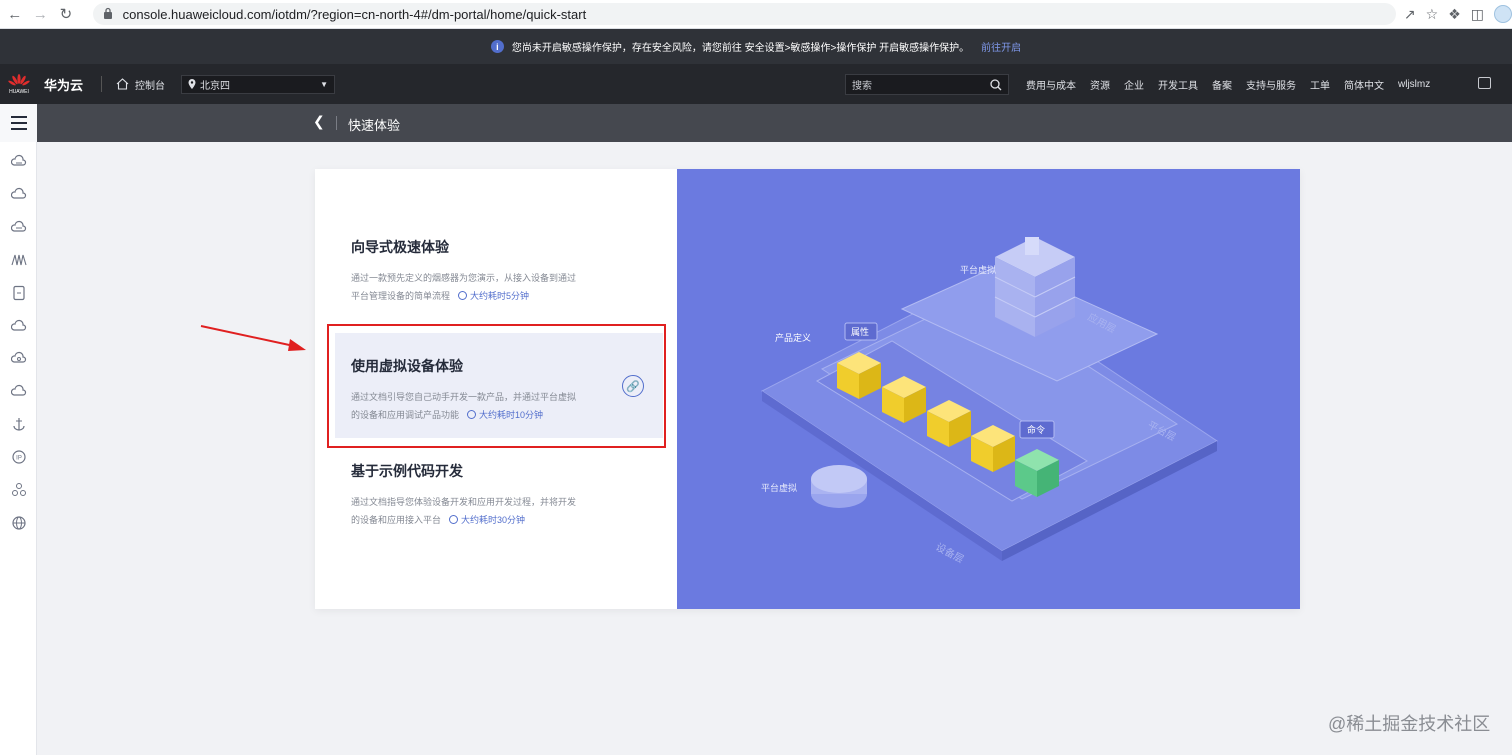 This screenshot has width=1512, height=755. Describe the element at coordinates (500, 296) in the screenshot. I see `option-time-label: 大约耗时5分钟` at that location.